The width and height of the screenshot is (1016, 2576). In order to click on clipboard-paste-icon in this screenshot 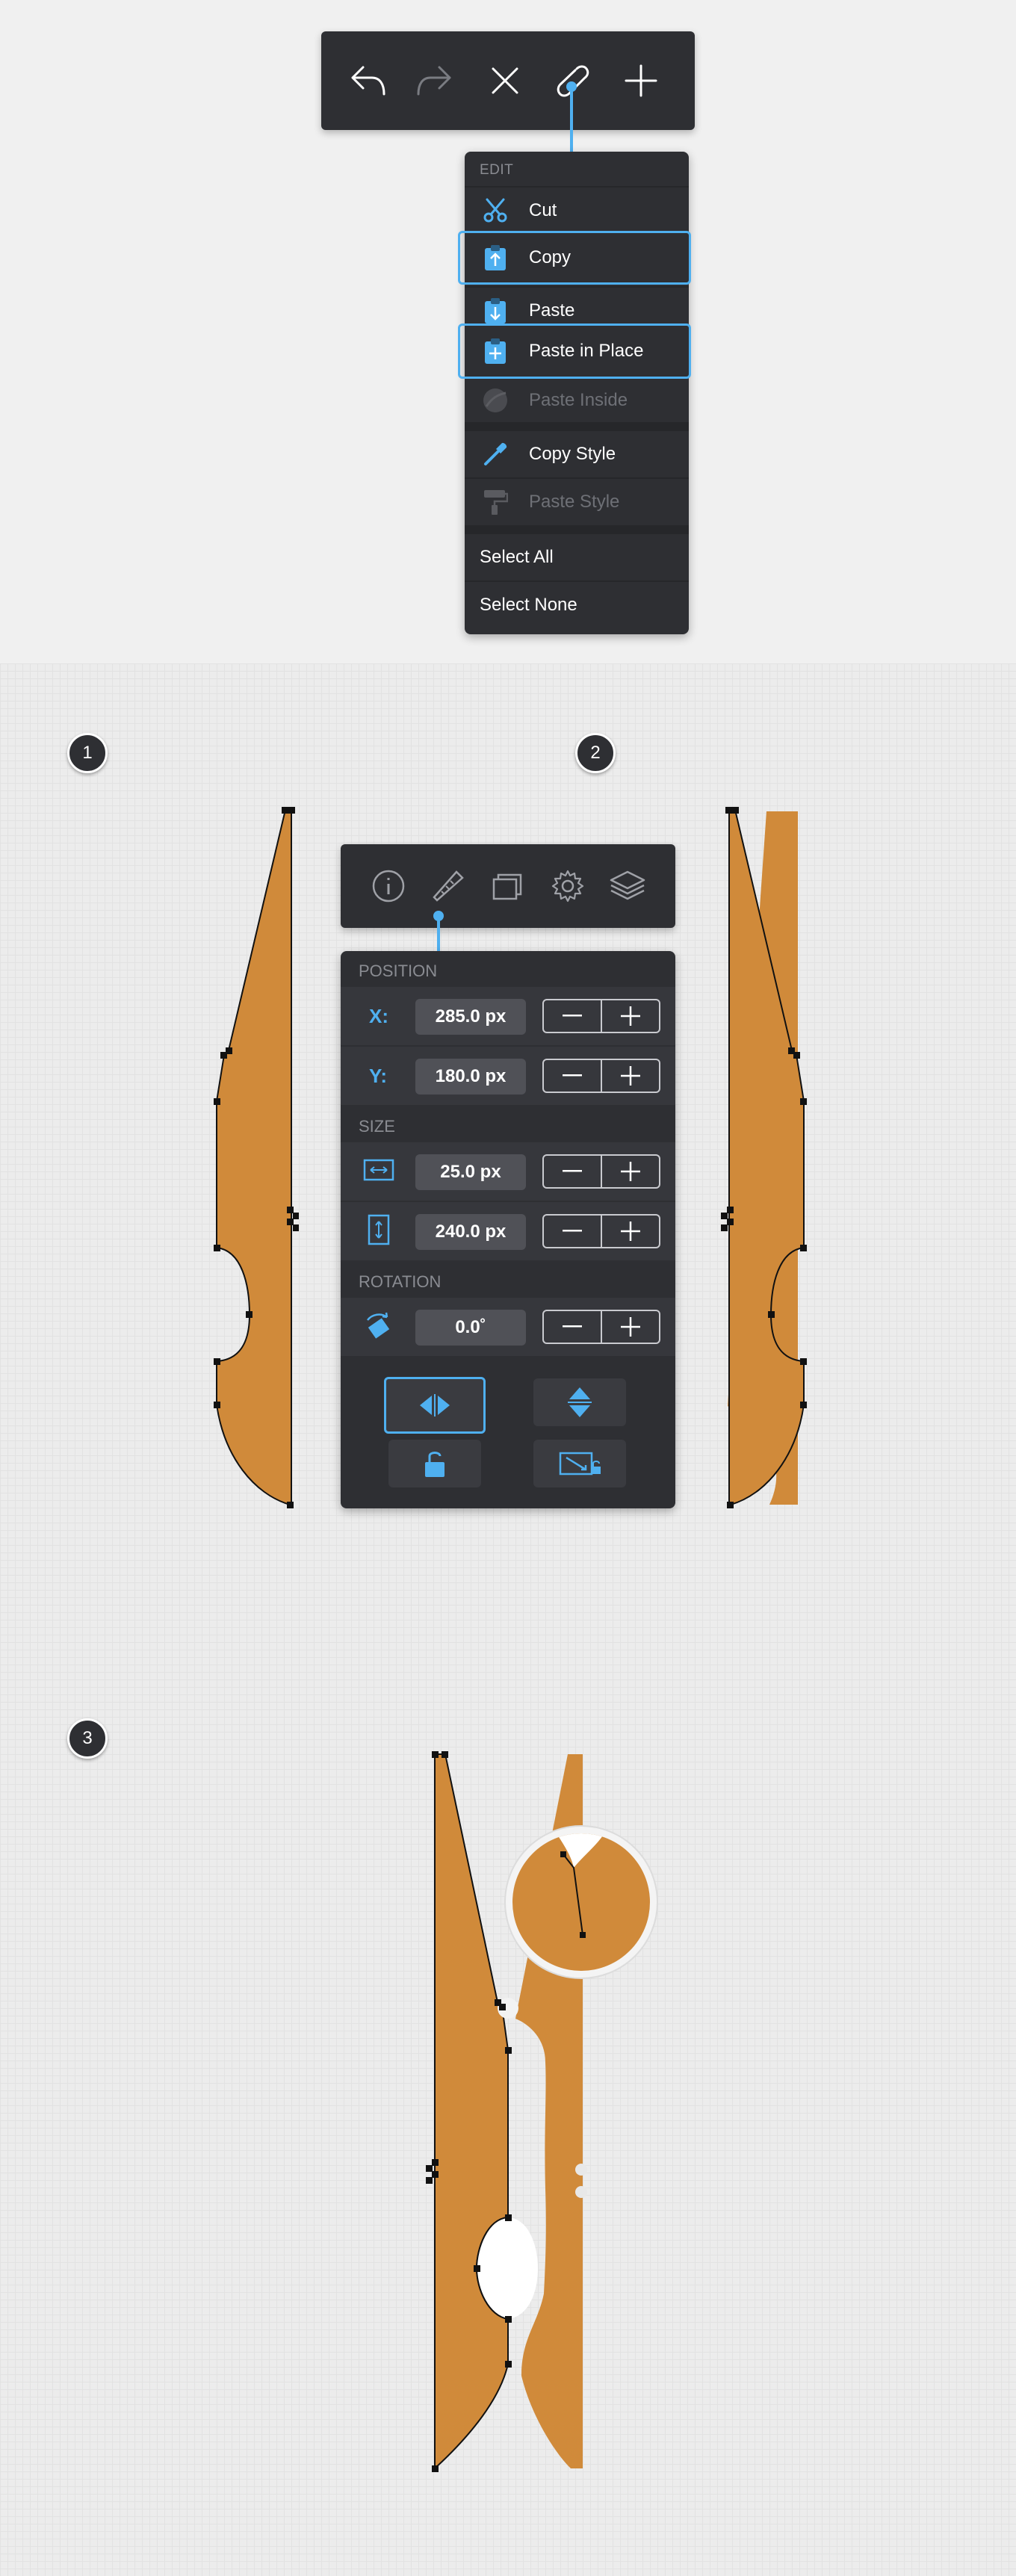, I will do `click(495, 311)`.